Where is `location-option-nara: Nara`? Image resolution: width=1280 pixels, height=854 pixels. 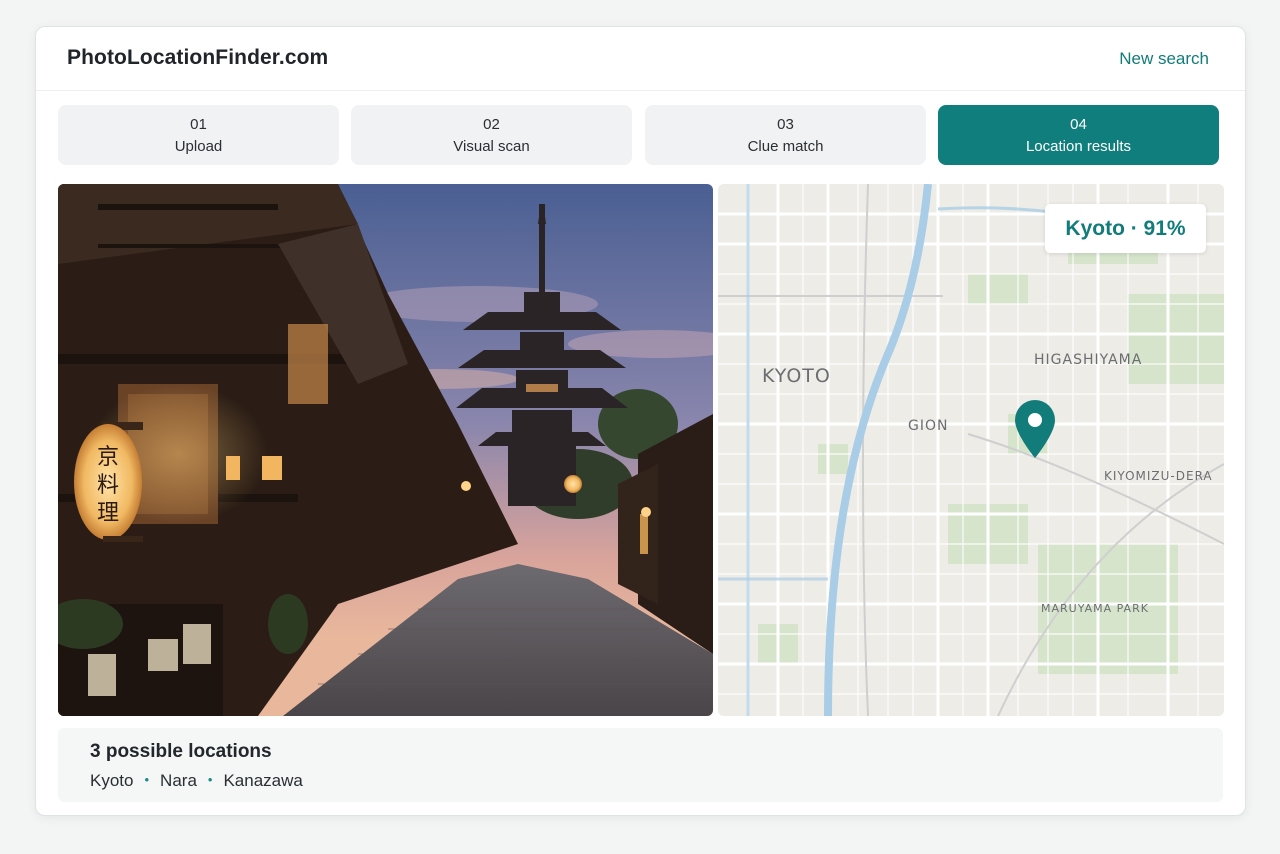 location-option-nara: Nara is located at coordinates (178, 780).